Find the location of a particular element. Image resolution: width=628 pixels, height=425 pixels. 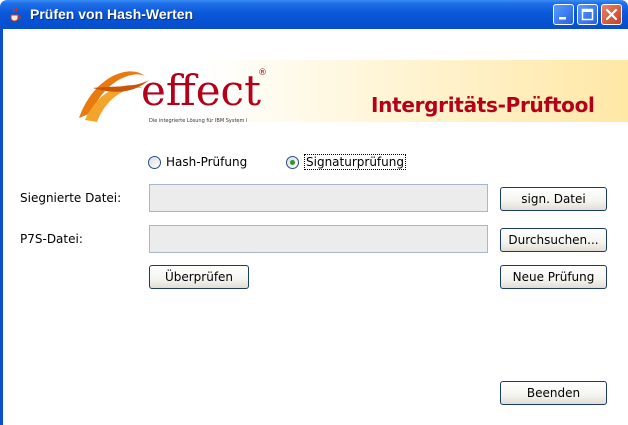

new-check-button: Neue Prüfung is located at coordinates (553, 277).